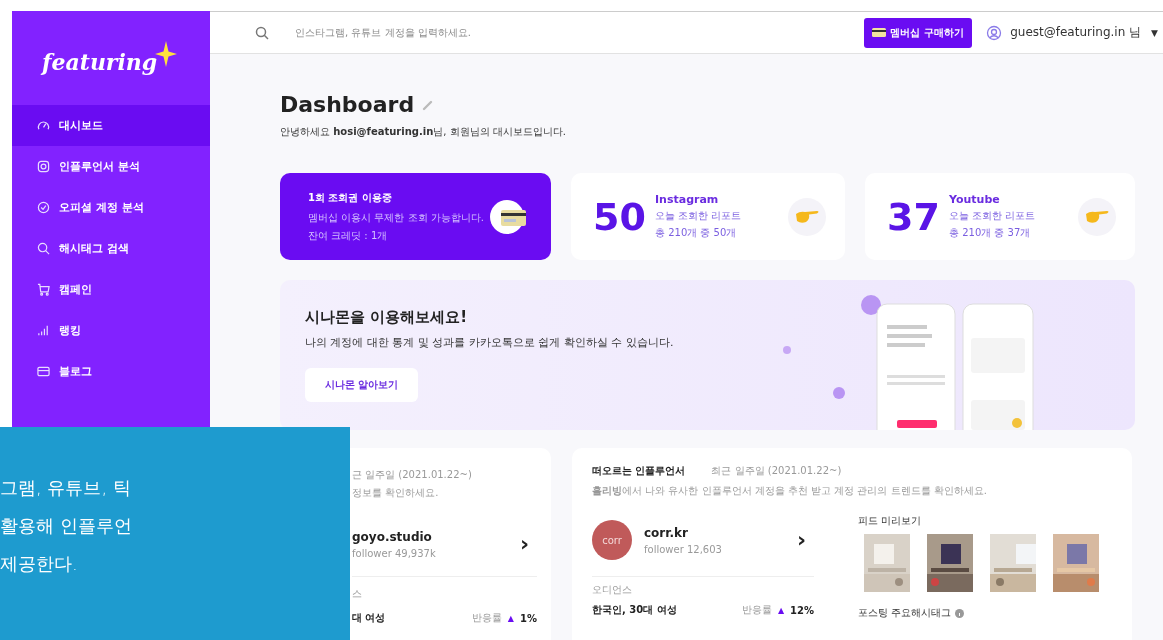 This screenshot has height=640, width=1163. I want to click on check-circle-icon, so click(43, 207).